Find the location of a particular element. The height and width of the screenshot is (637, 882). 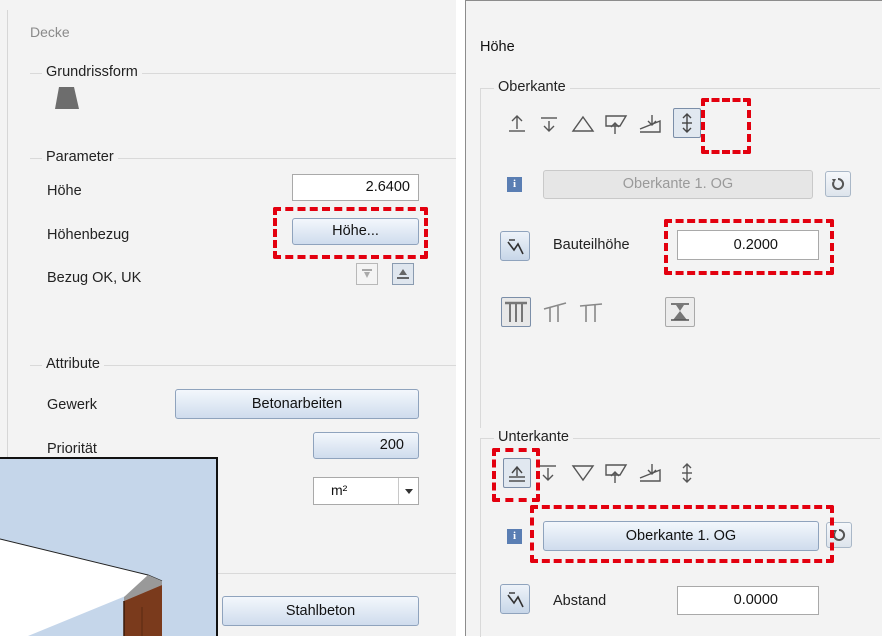

grundrissform-label: Grundrissform is located at coordinates (92, 72).